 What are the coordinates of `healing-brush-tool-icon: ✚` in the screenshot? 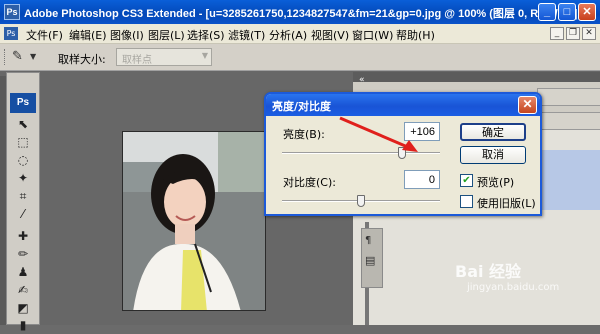 It's located at (23, 236).